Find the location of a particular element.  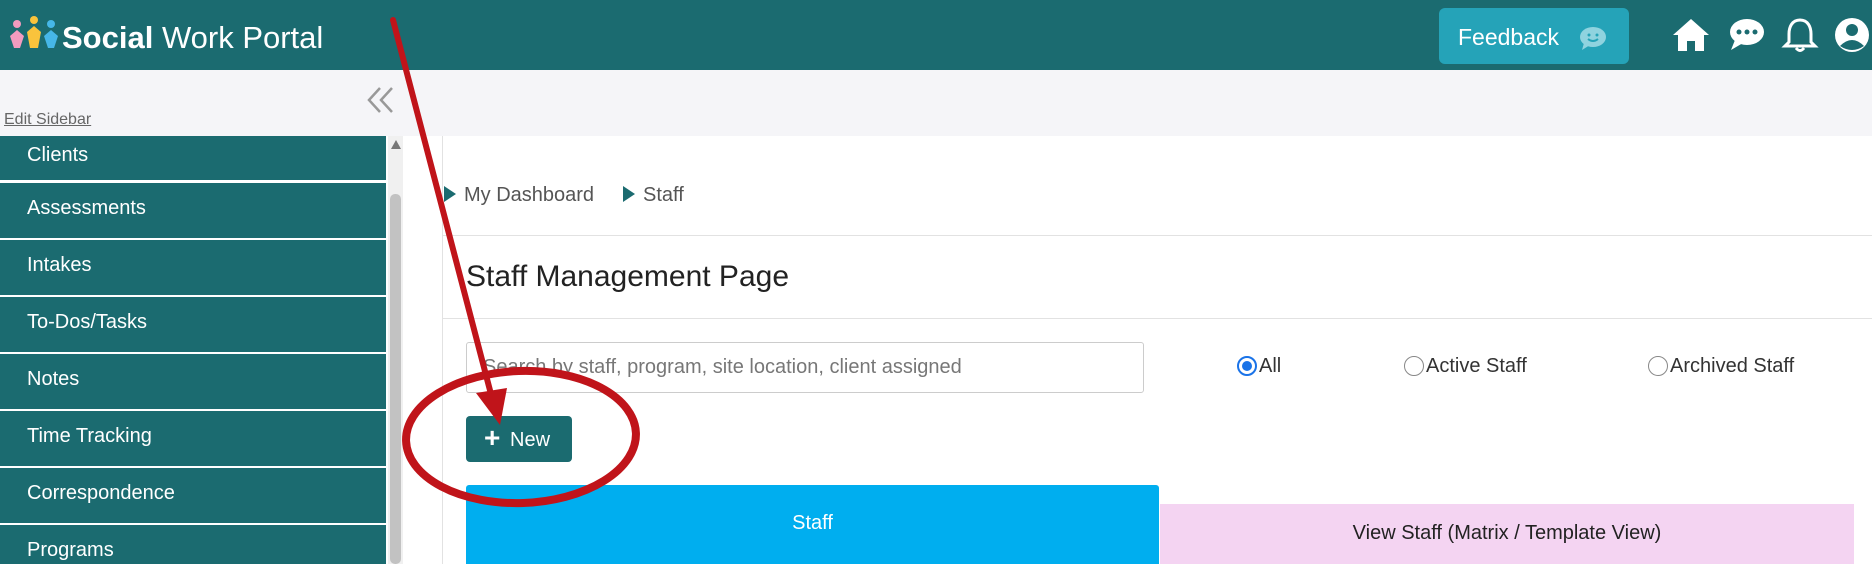

sidebar-item-time-tracking: Time Tracking is located at coordinates (193, 438).